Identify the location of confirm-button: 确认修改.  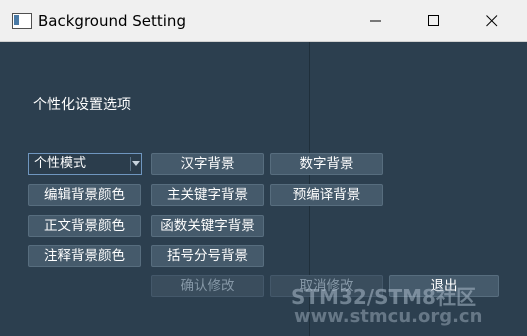
(207, 286).